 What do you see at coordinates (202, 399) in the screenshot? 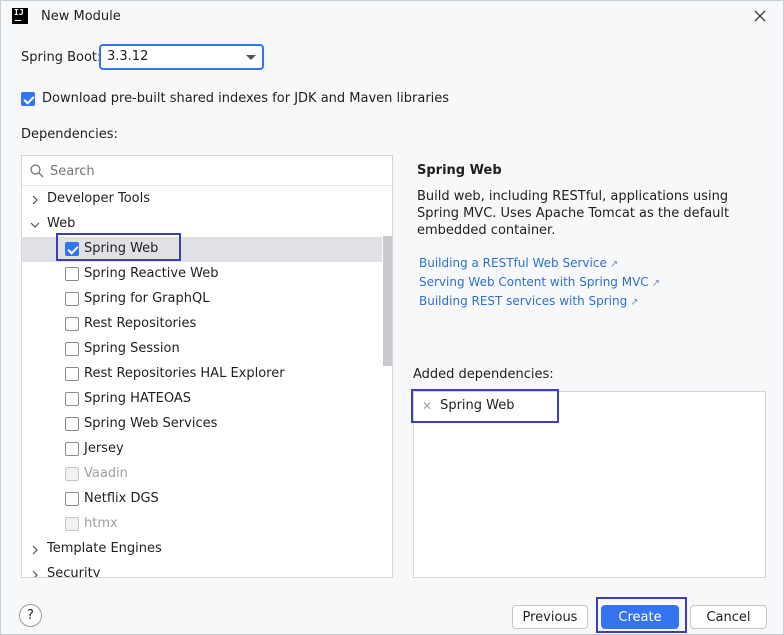
I see `dep-item-spring-hateoas: Spring HATEOAS` at bounding box center [202, 399].